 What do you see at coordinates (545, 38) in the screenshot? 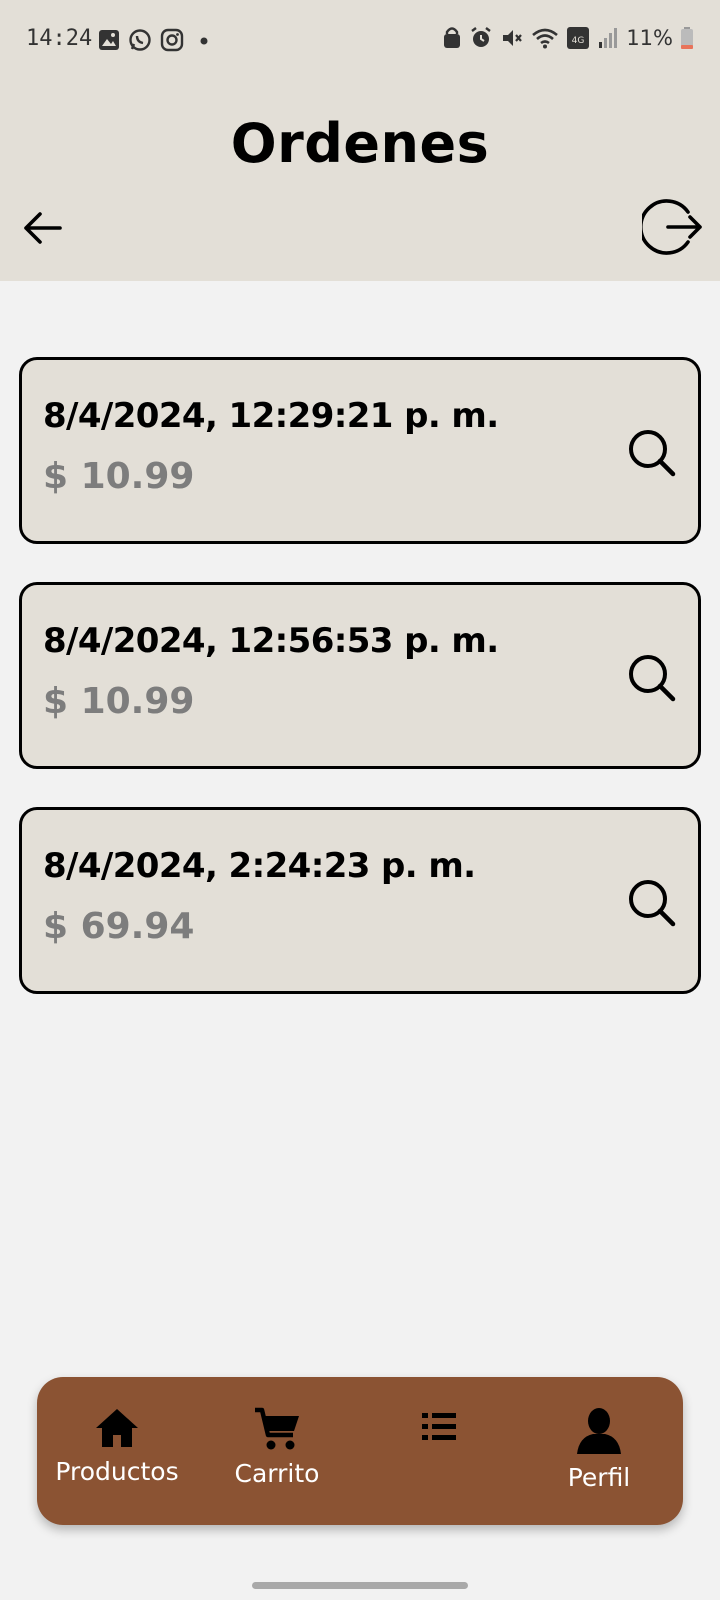
I see `wifi-icon` at bounding box center [545, 38].